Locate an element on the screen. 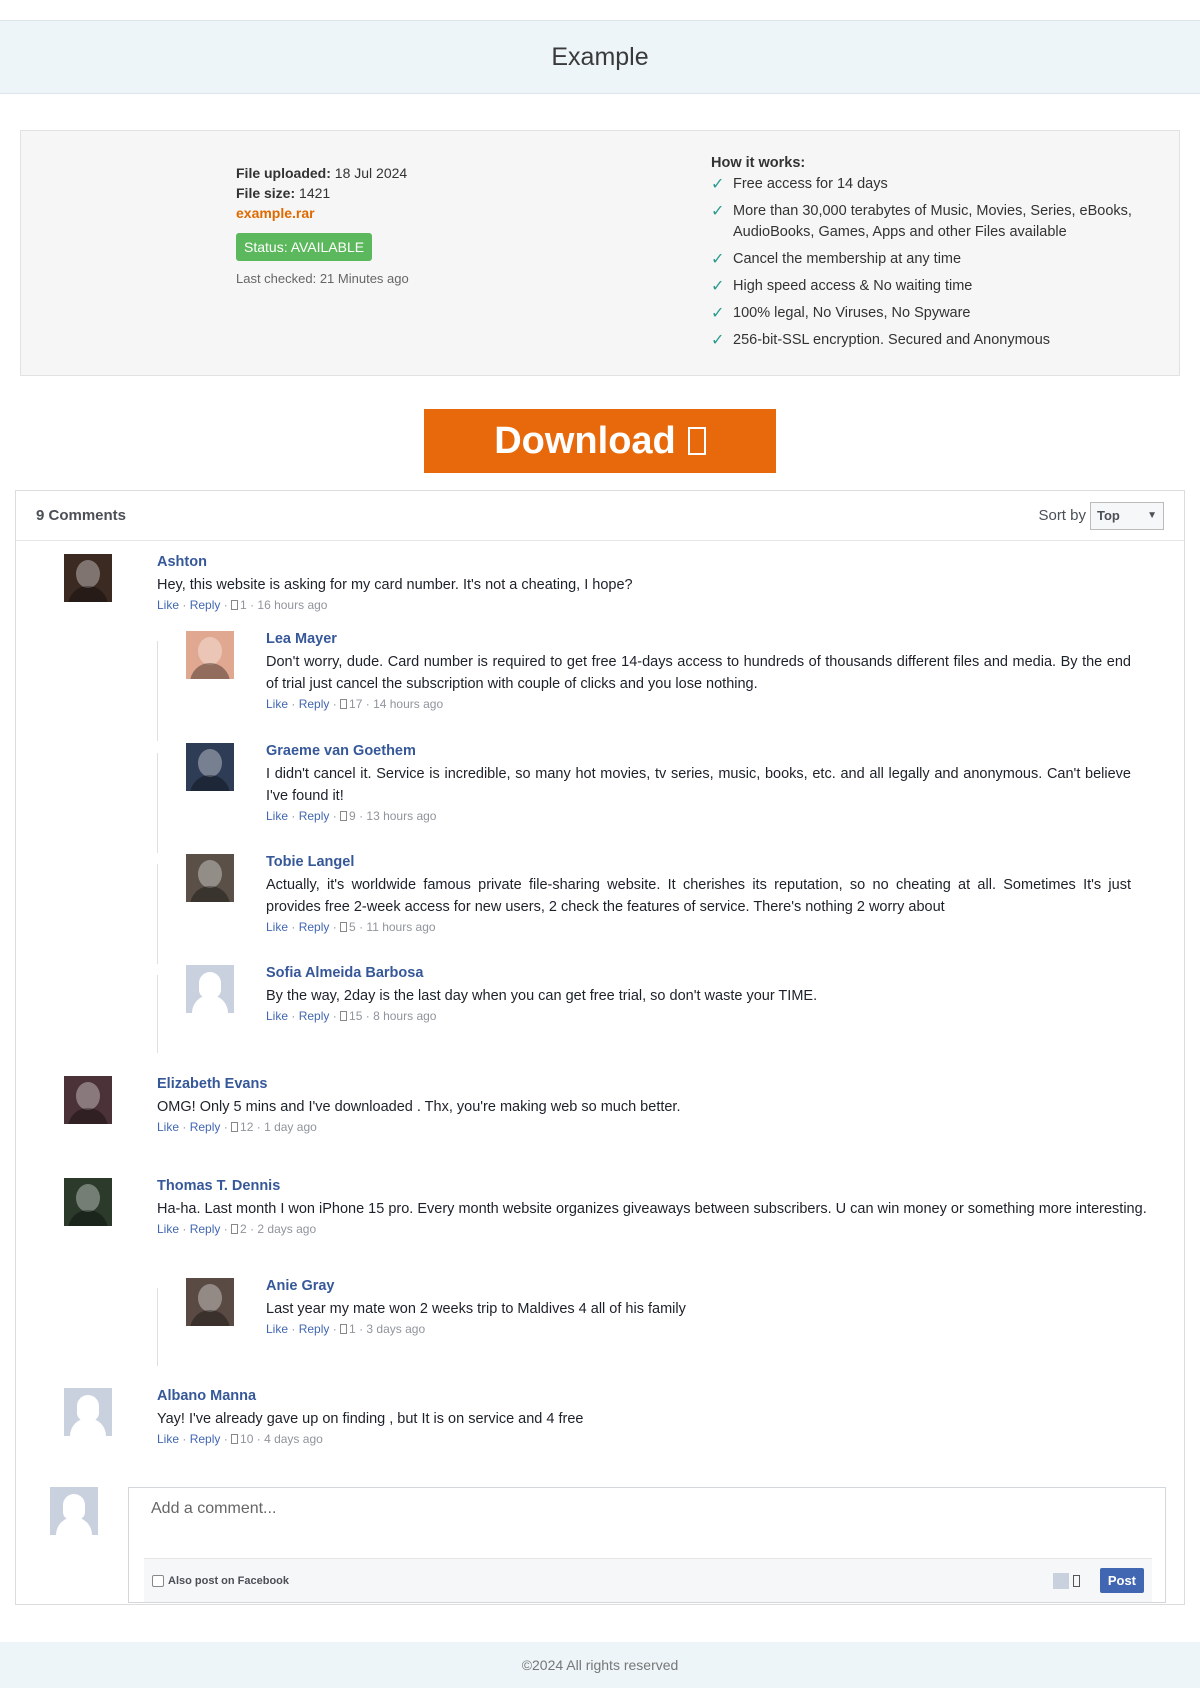  add-comment-footer: Also post on Facebook Post is located at coordinates (648, 1580).